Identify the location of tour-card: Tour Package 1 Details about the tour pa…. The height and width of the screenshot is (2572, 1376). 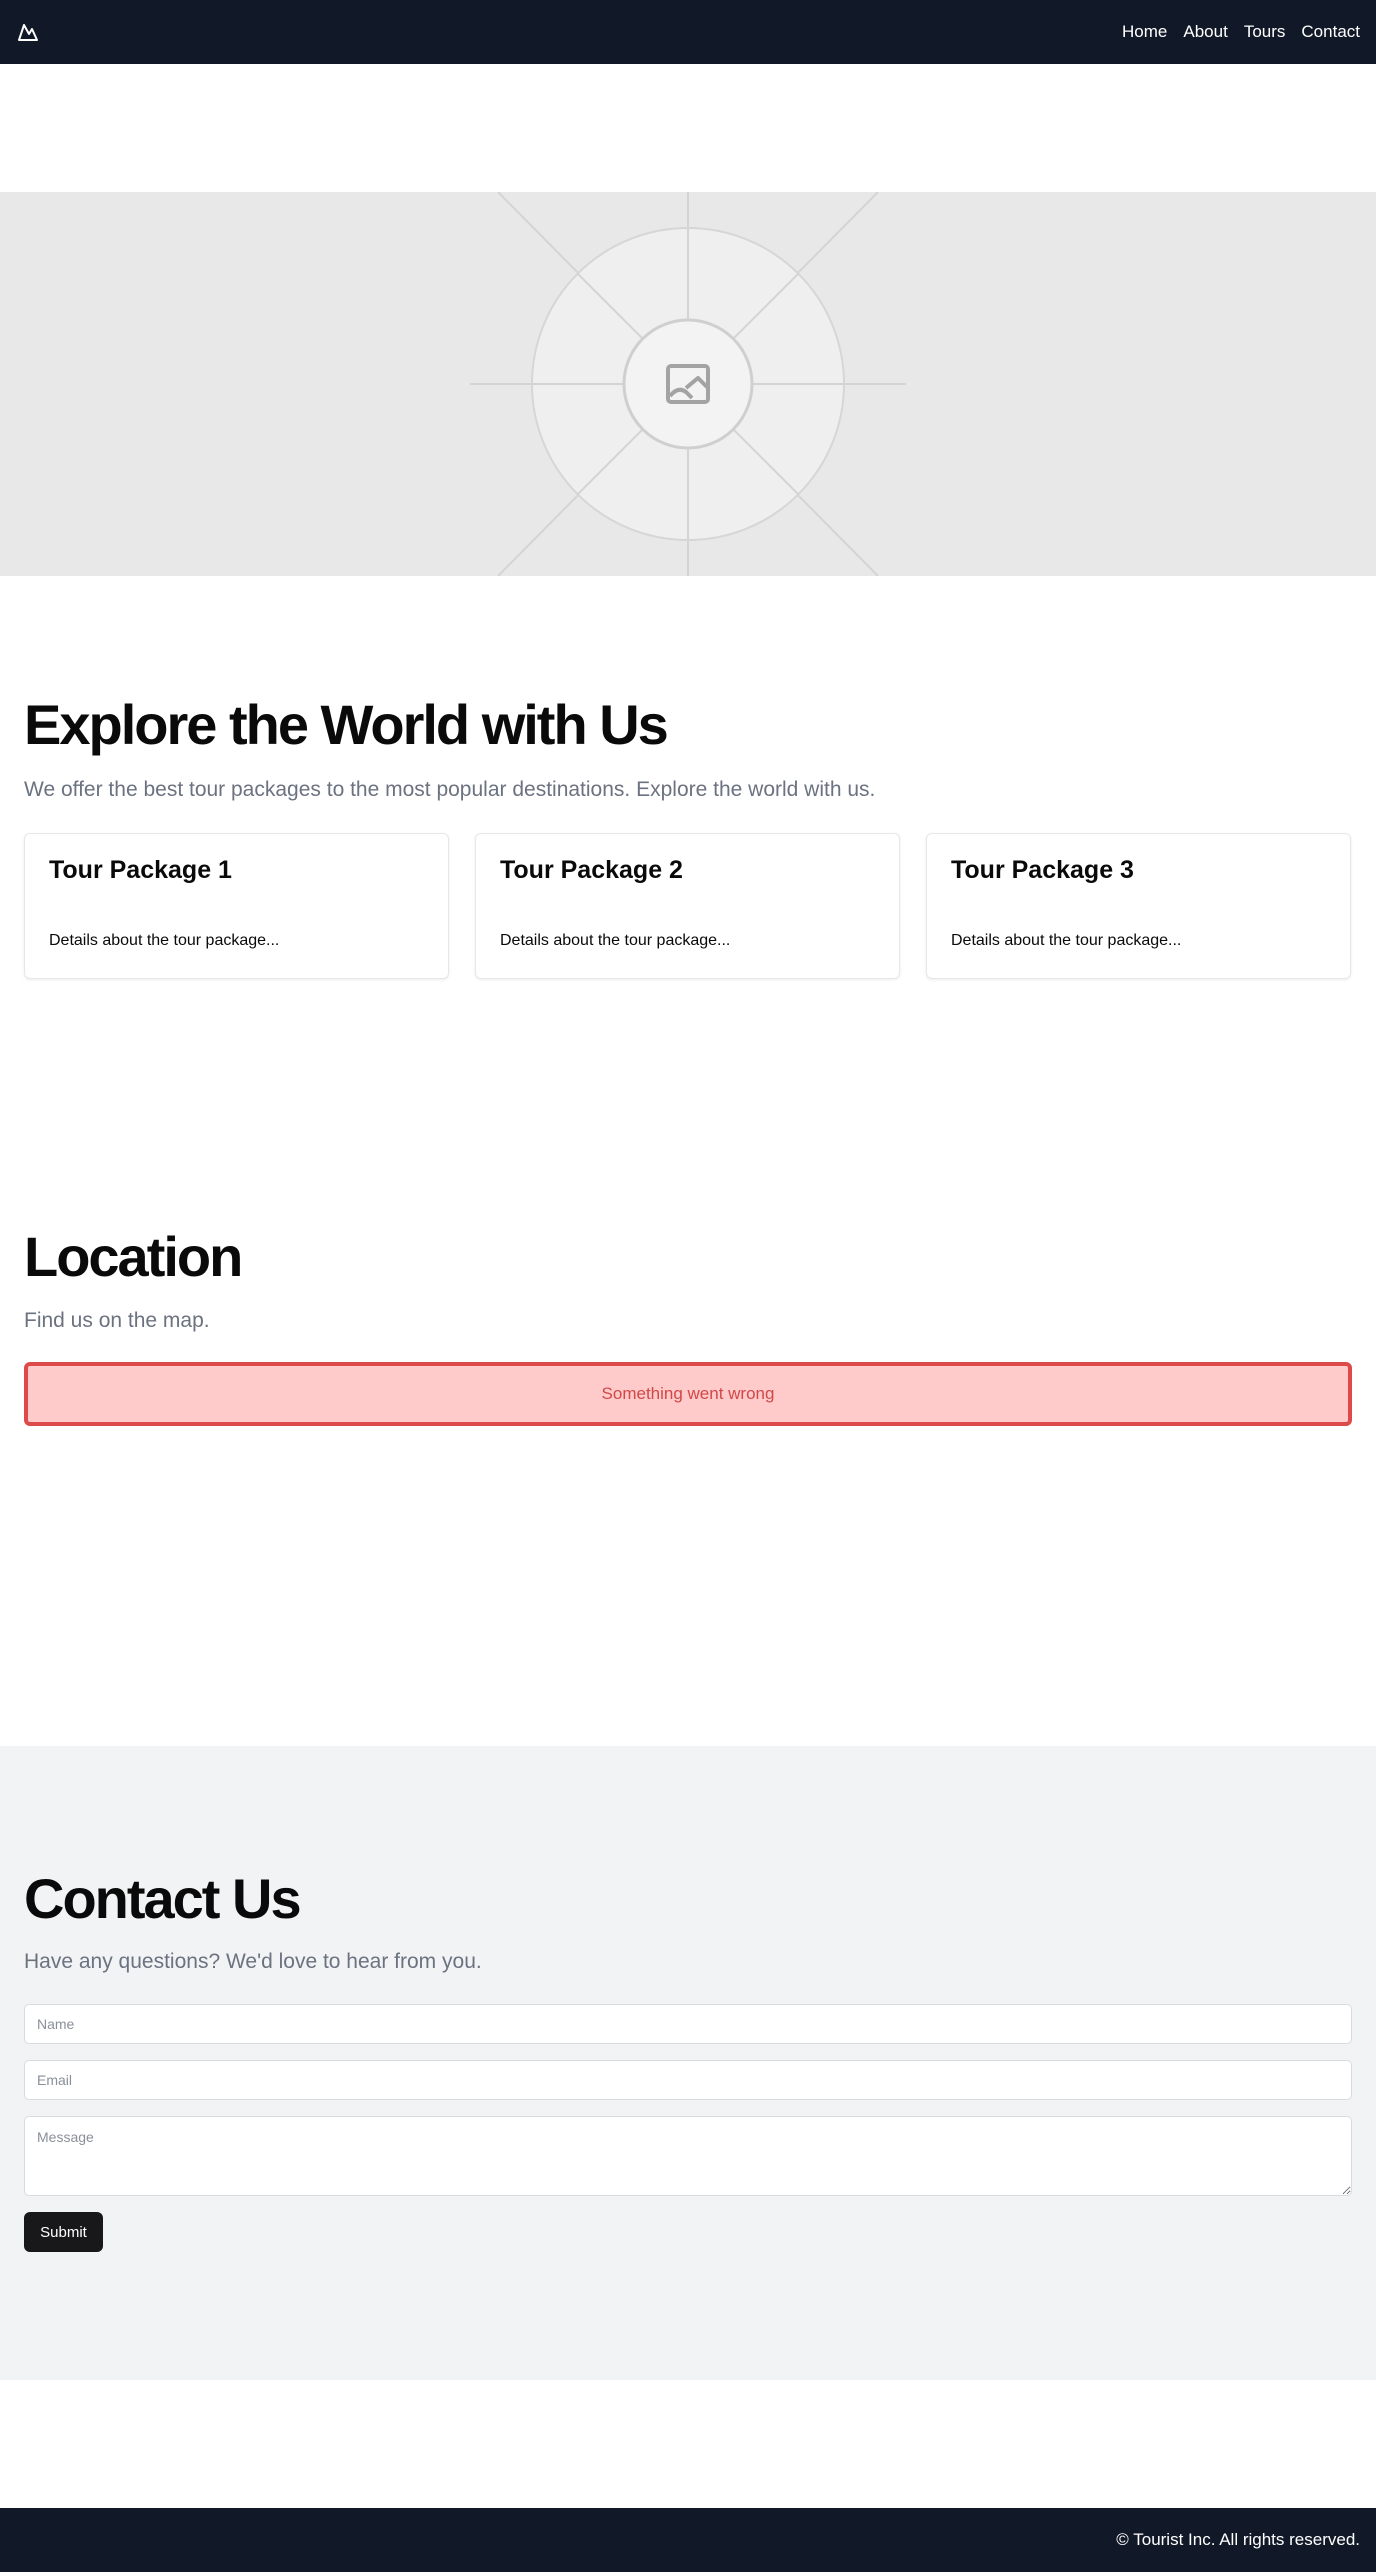
(236, 906).